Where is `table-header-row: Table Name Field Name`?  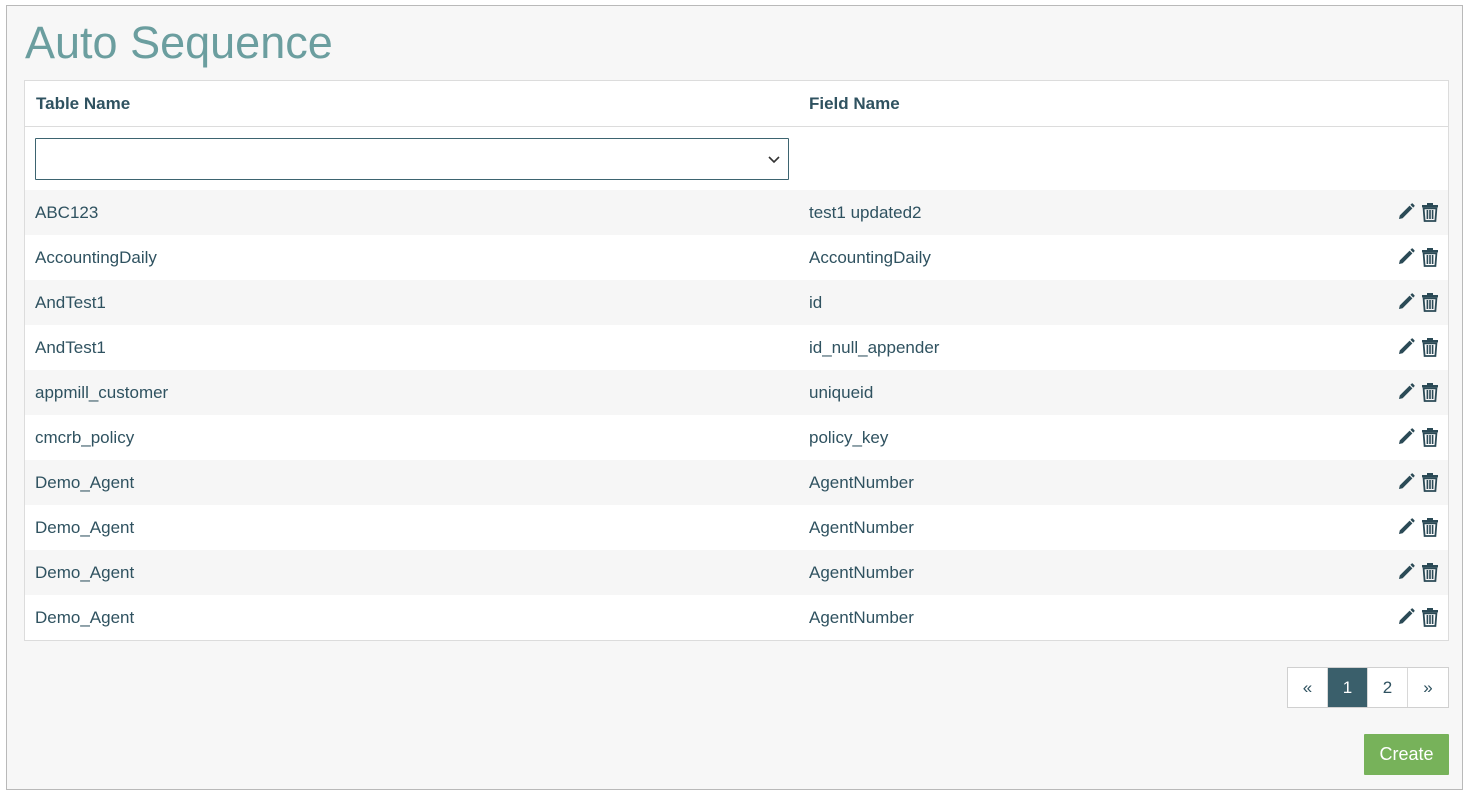
table-header-row: Table Name Field Name is located at coordinates (736, 104).